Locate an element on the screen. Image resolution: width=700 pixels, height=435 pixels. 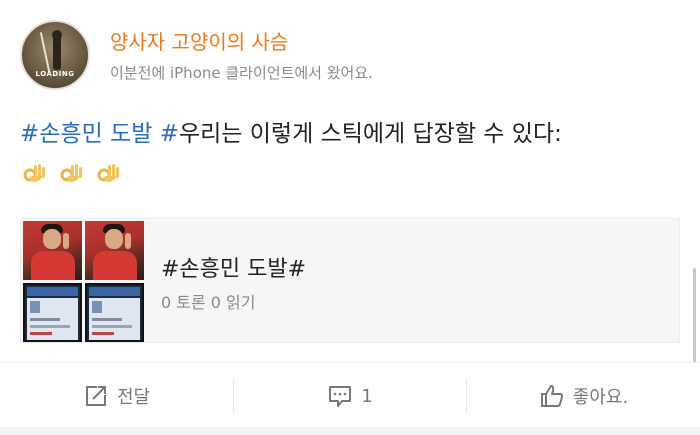
forward-label: 전달 is located at coordinates (133, 397).